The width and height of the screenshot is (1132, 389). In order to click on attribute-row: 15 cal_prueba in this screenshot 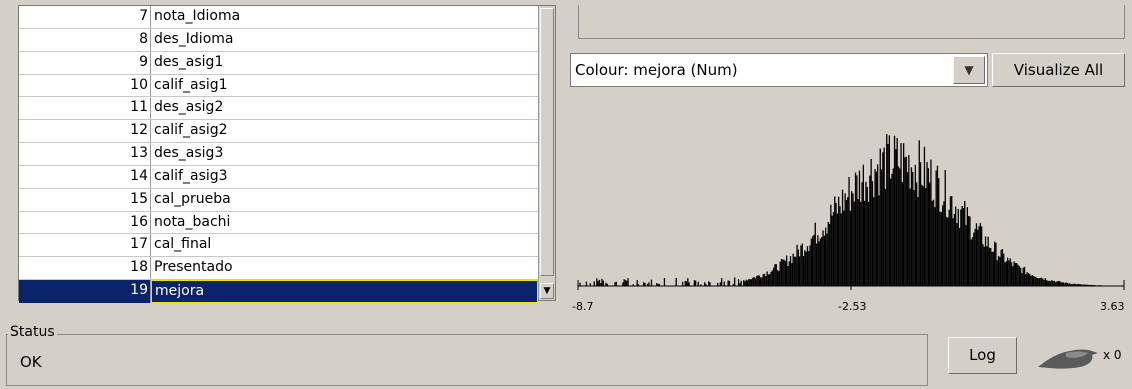, I will do `click(278, 200)`.